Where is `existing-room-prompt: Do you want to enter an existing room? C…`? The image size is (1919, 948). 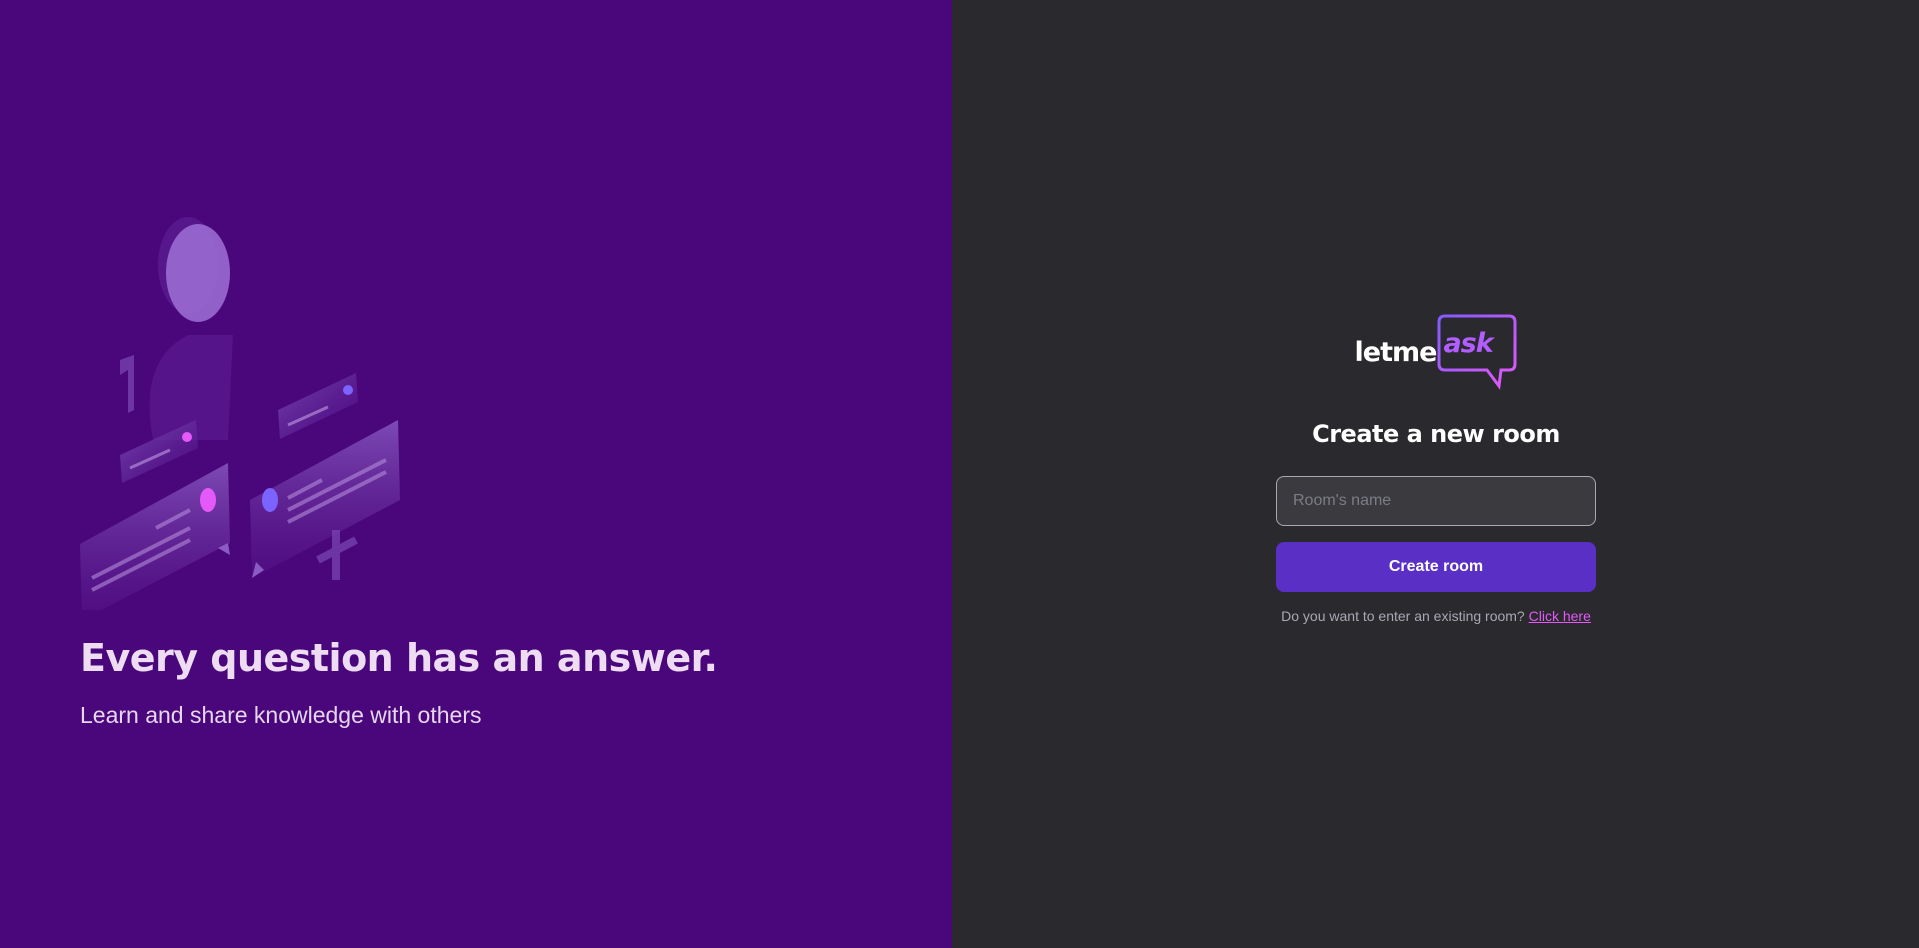
existing-room-prompt: Do you want to enter an existing room? C… is located at coordinates (1436, 616).